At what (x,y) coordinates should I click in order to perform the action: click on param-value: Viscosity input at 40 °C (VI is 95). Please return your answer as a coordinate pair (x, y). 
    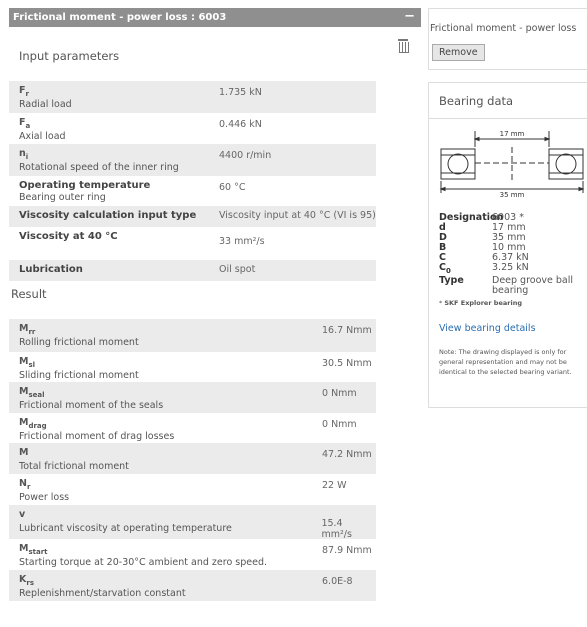
    Looking at the image, I should click on (297, 215).